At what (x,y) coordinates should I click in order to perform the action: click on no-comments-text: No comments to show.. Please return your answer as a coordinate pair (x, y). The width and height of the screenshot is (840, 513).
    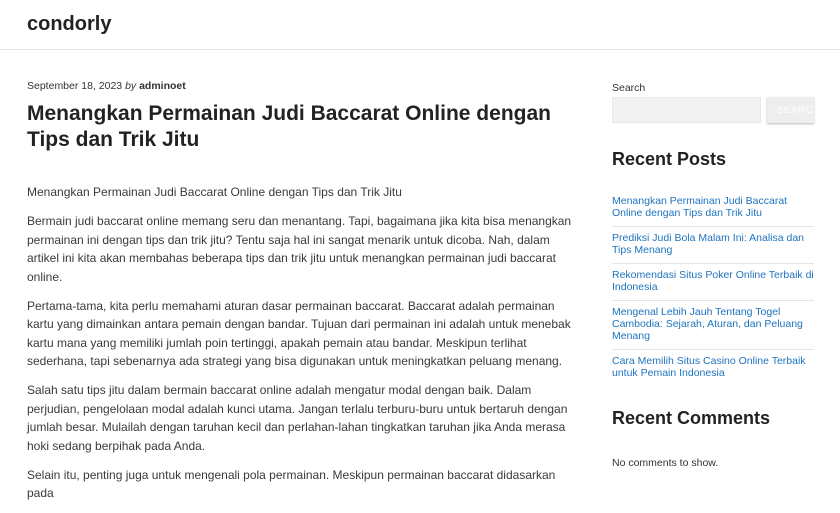
    Looking at the image, I should click on (665, 463).